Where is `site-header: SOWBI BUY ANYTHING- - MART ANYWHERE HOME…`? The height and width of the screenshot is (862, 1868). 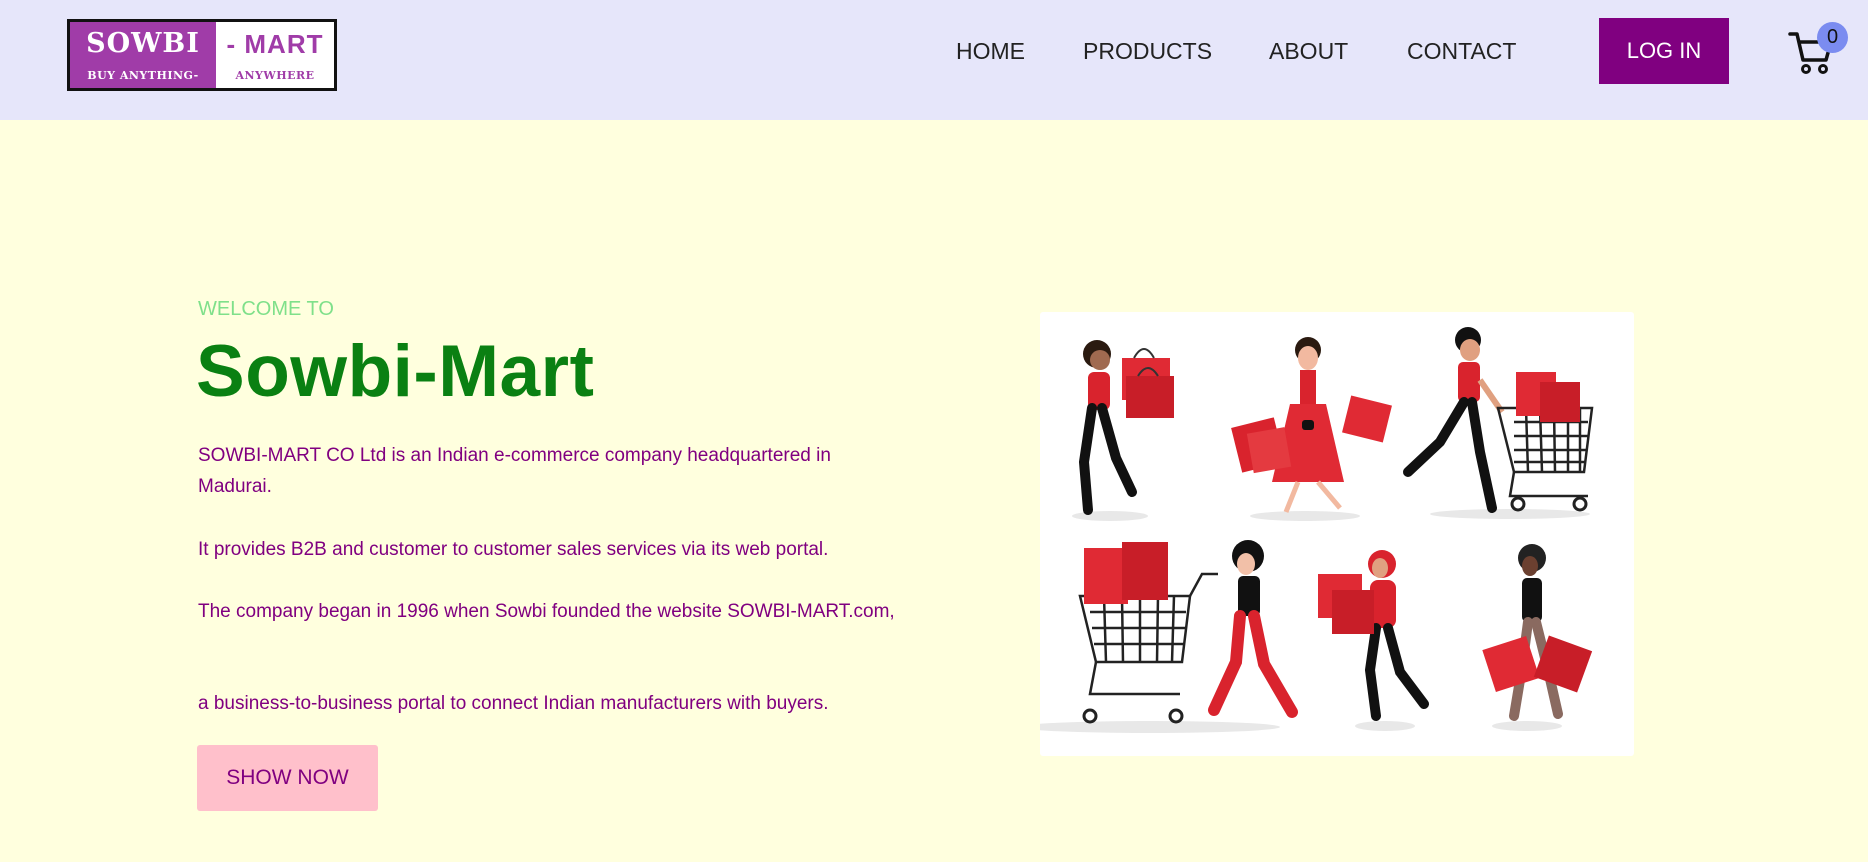
site-header: SOWBI BUY ANYTHING- - MART ANYWHERE HOME… is located at coordinates (934, 60).